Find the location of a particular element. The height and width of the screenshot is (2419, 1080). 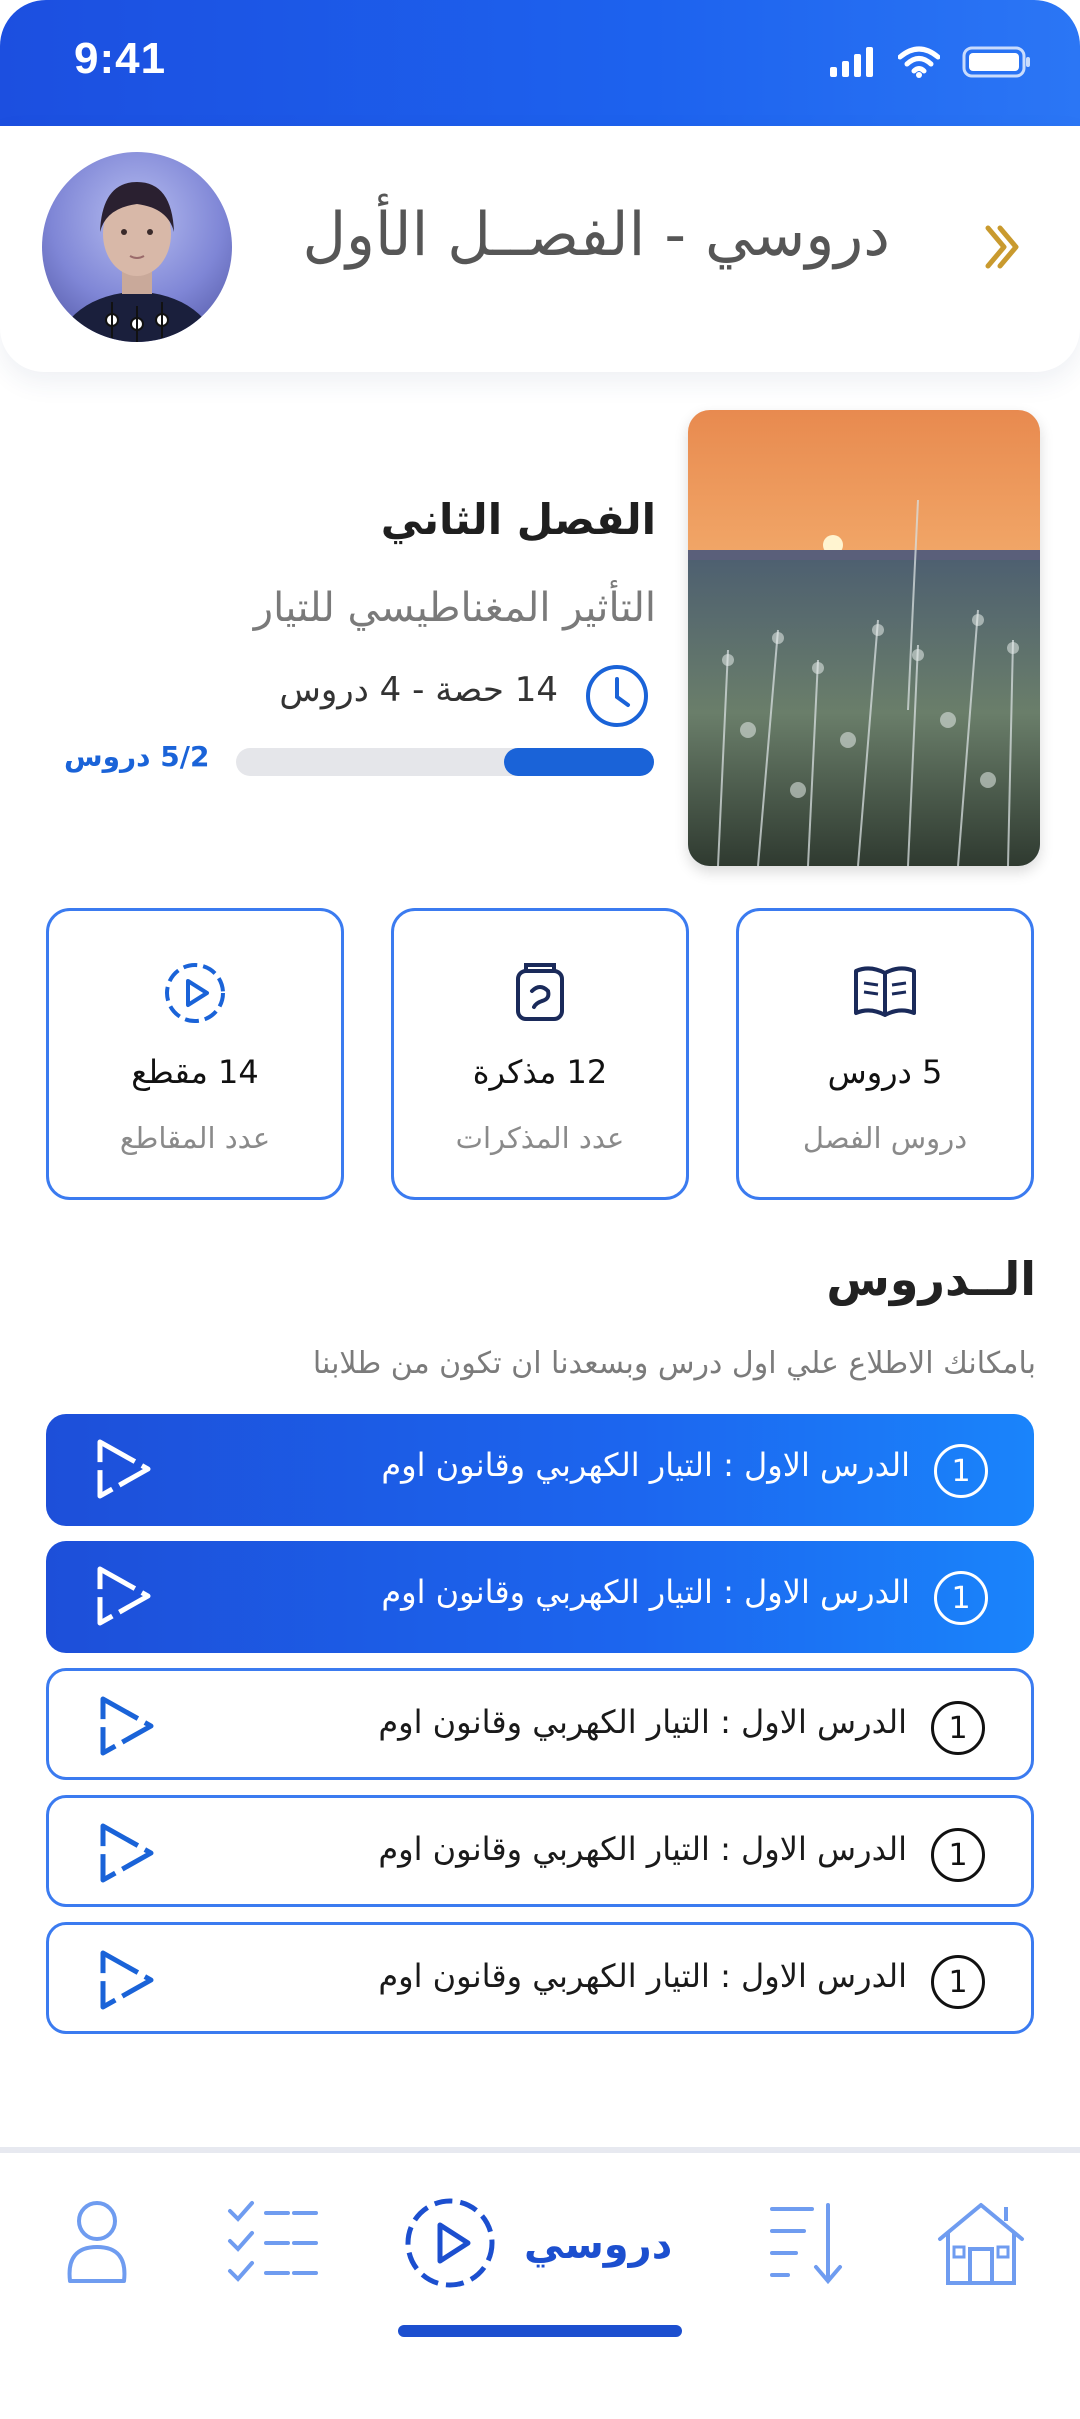

double-chevron-right-icon is located at coordinates (1002, 249).